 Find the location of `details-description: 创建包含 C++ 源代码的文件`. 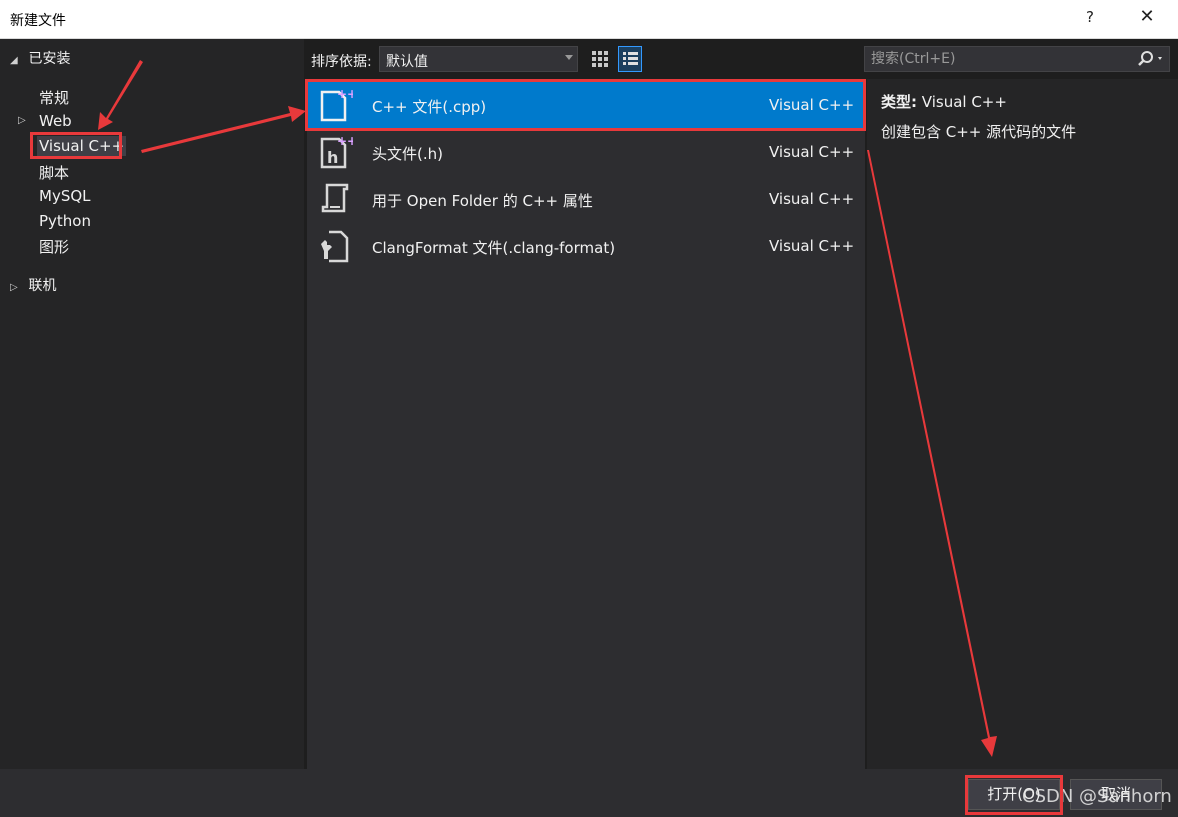

details-description: 创建包含 C++ 源代码的文件 is located at coordinates (979, 132).